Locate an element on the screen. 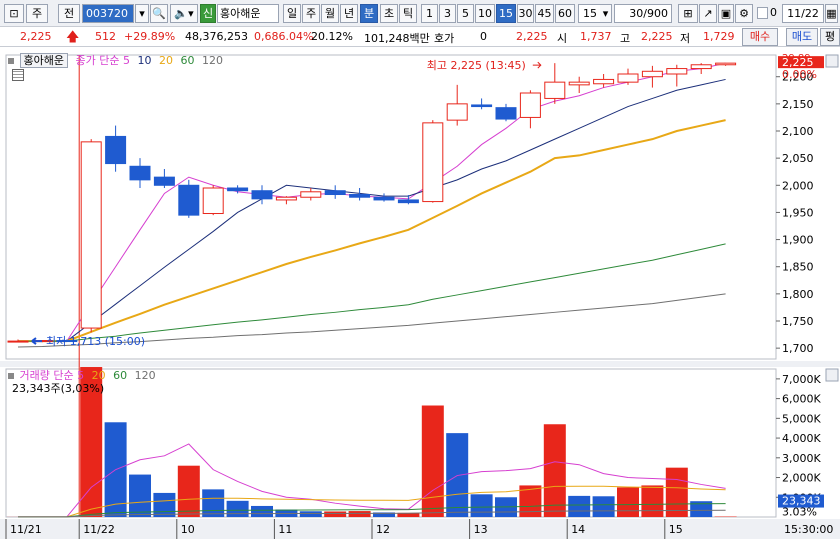 The height and width of the screenshot is (539, 840). interval-tab: 45 is located at coordinates (544, 13).